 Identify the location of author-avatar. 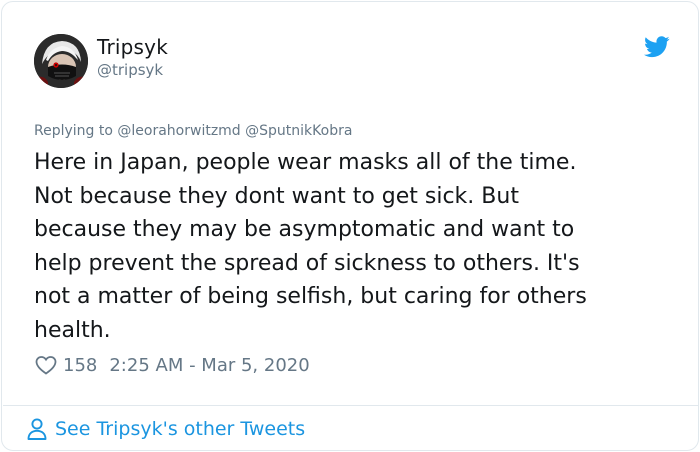
(61, 61).